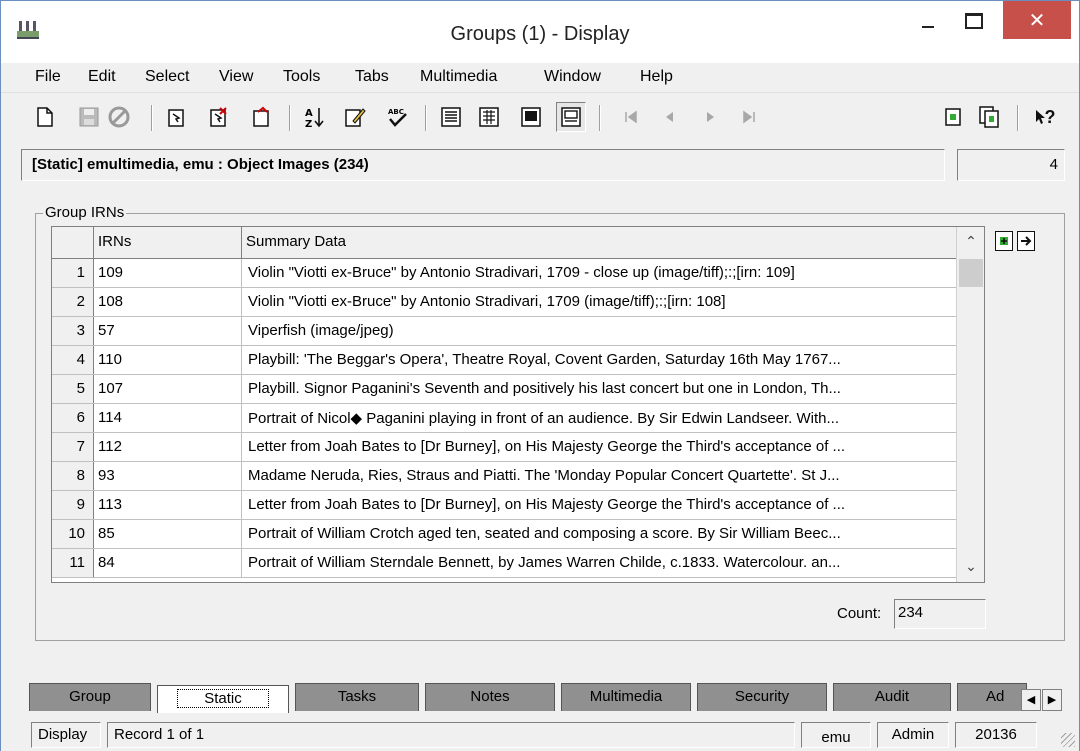  I want to click on row-number: 3, so click(73, 331).